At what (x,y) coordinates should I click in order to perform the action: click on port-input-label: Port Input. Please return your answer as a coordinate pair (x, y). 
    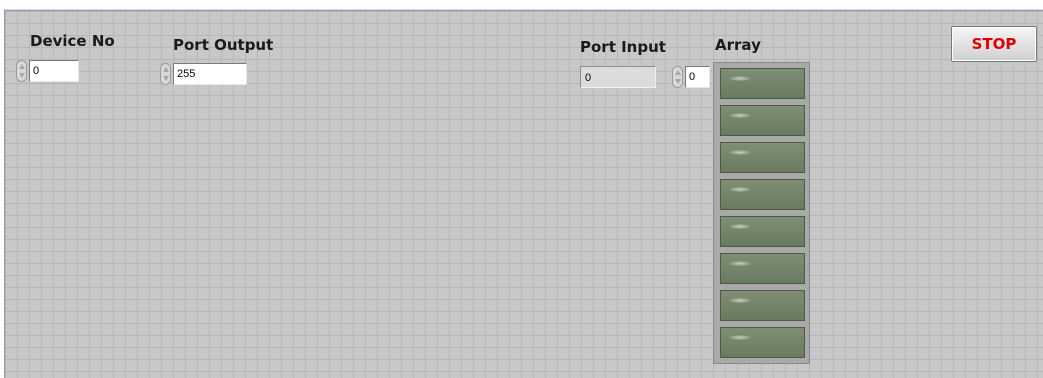
    Looking at the image, I should click on (623, 47).